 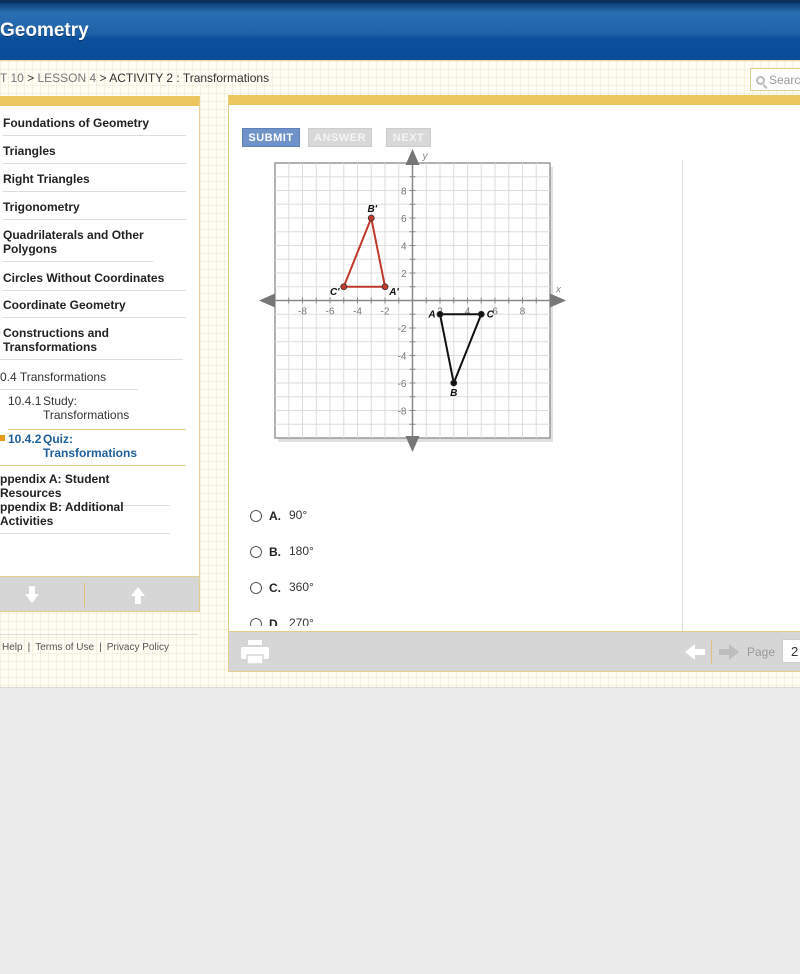 I want to click on image-vertex-label: B', so click(x=372, y=209).